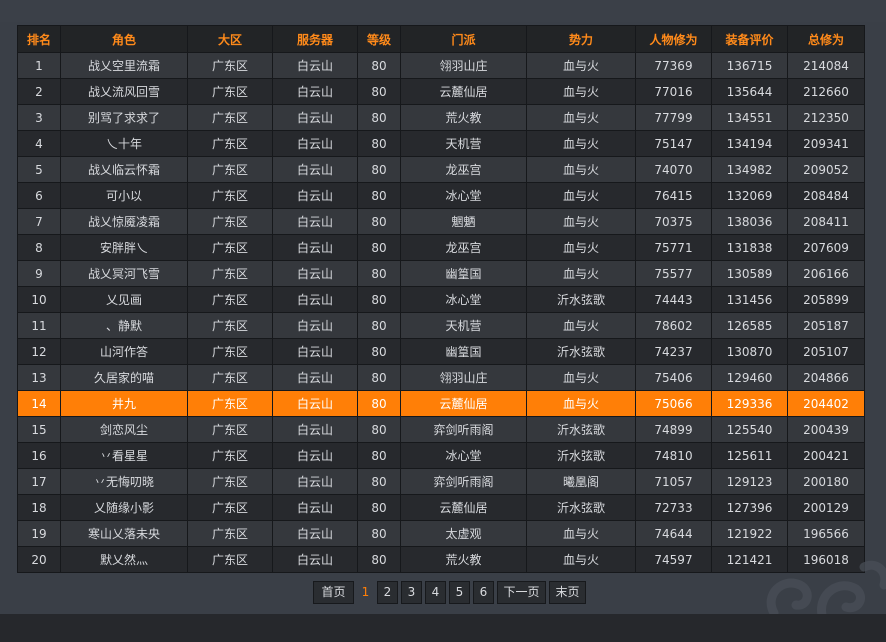 This screenshot has height=642, width=886. Describe the element at coordinates (463, 481) in the screenshot. I see `cell-sect: 弈剑听雨阁` at that location.